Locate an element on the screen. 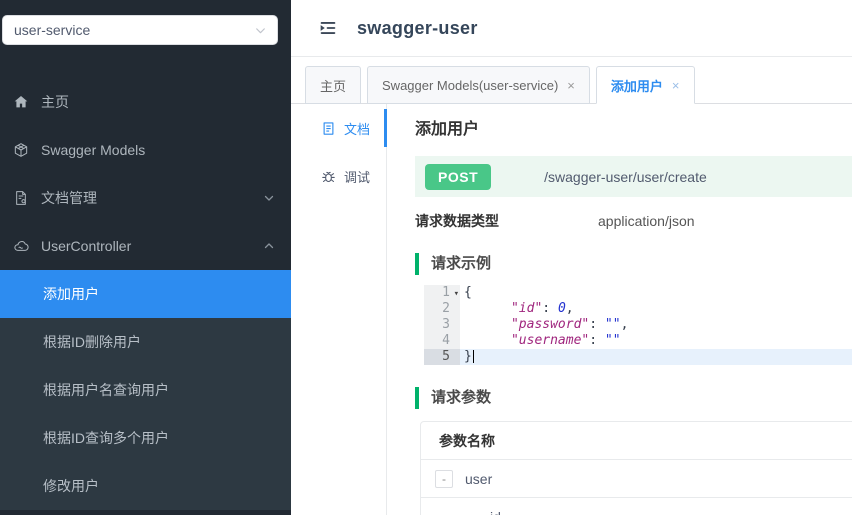 The height and width of the screenshot is (515, 852). nav-tab-doc: 文档 is located at coordinates (339, 128).